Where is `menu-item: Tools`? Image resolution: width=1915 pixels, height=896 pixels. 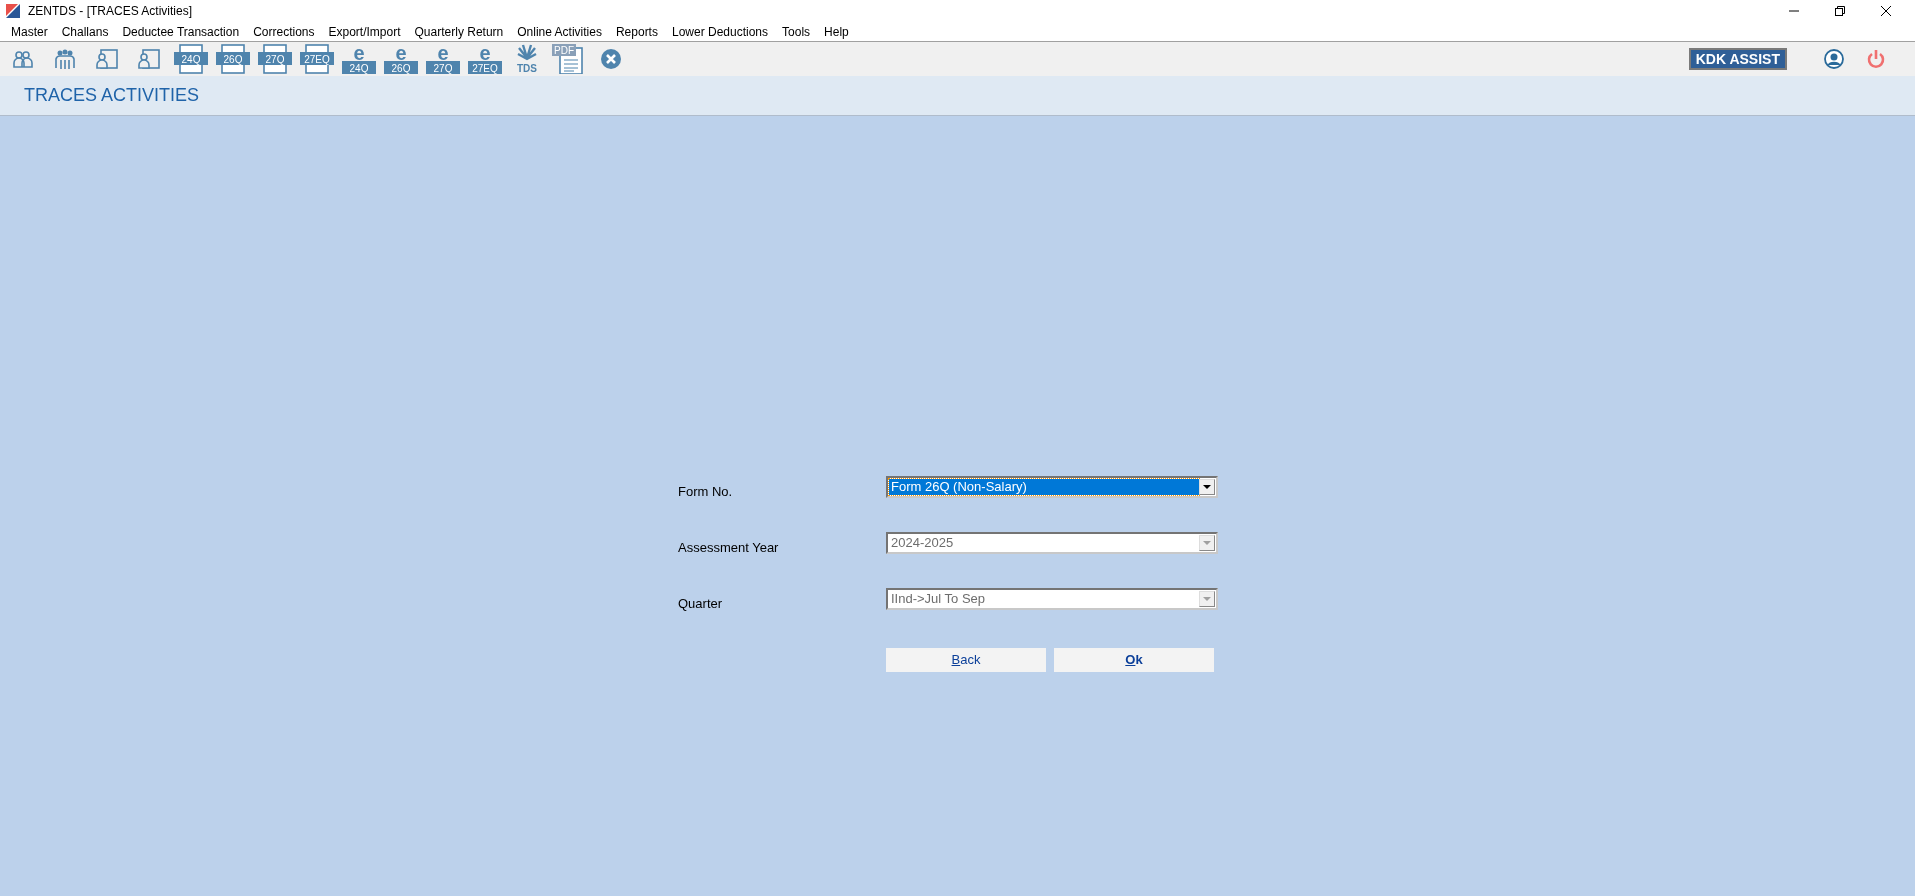
menu-item: Tools is located at coordinates (796, 31).